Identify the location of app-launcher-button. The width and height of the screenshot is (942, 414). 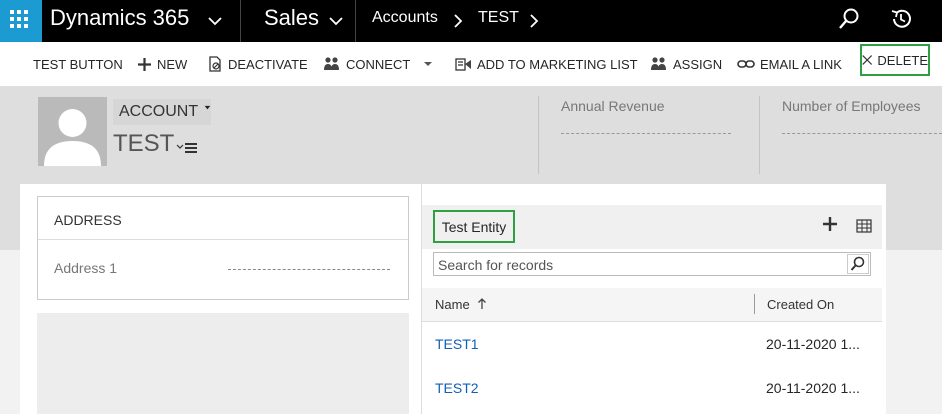
(21, 21).